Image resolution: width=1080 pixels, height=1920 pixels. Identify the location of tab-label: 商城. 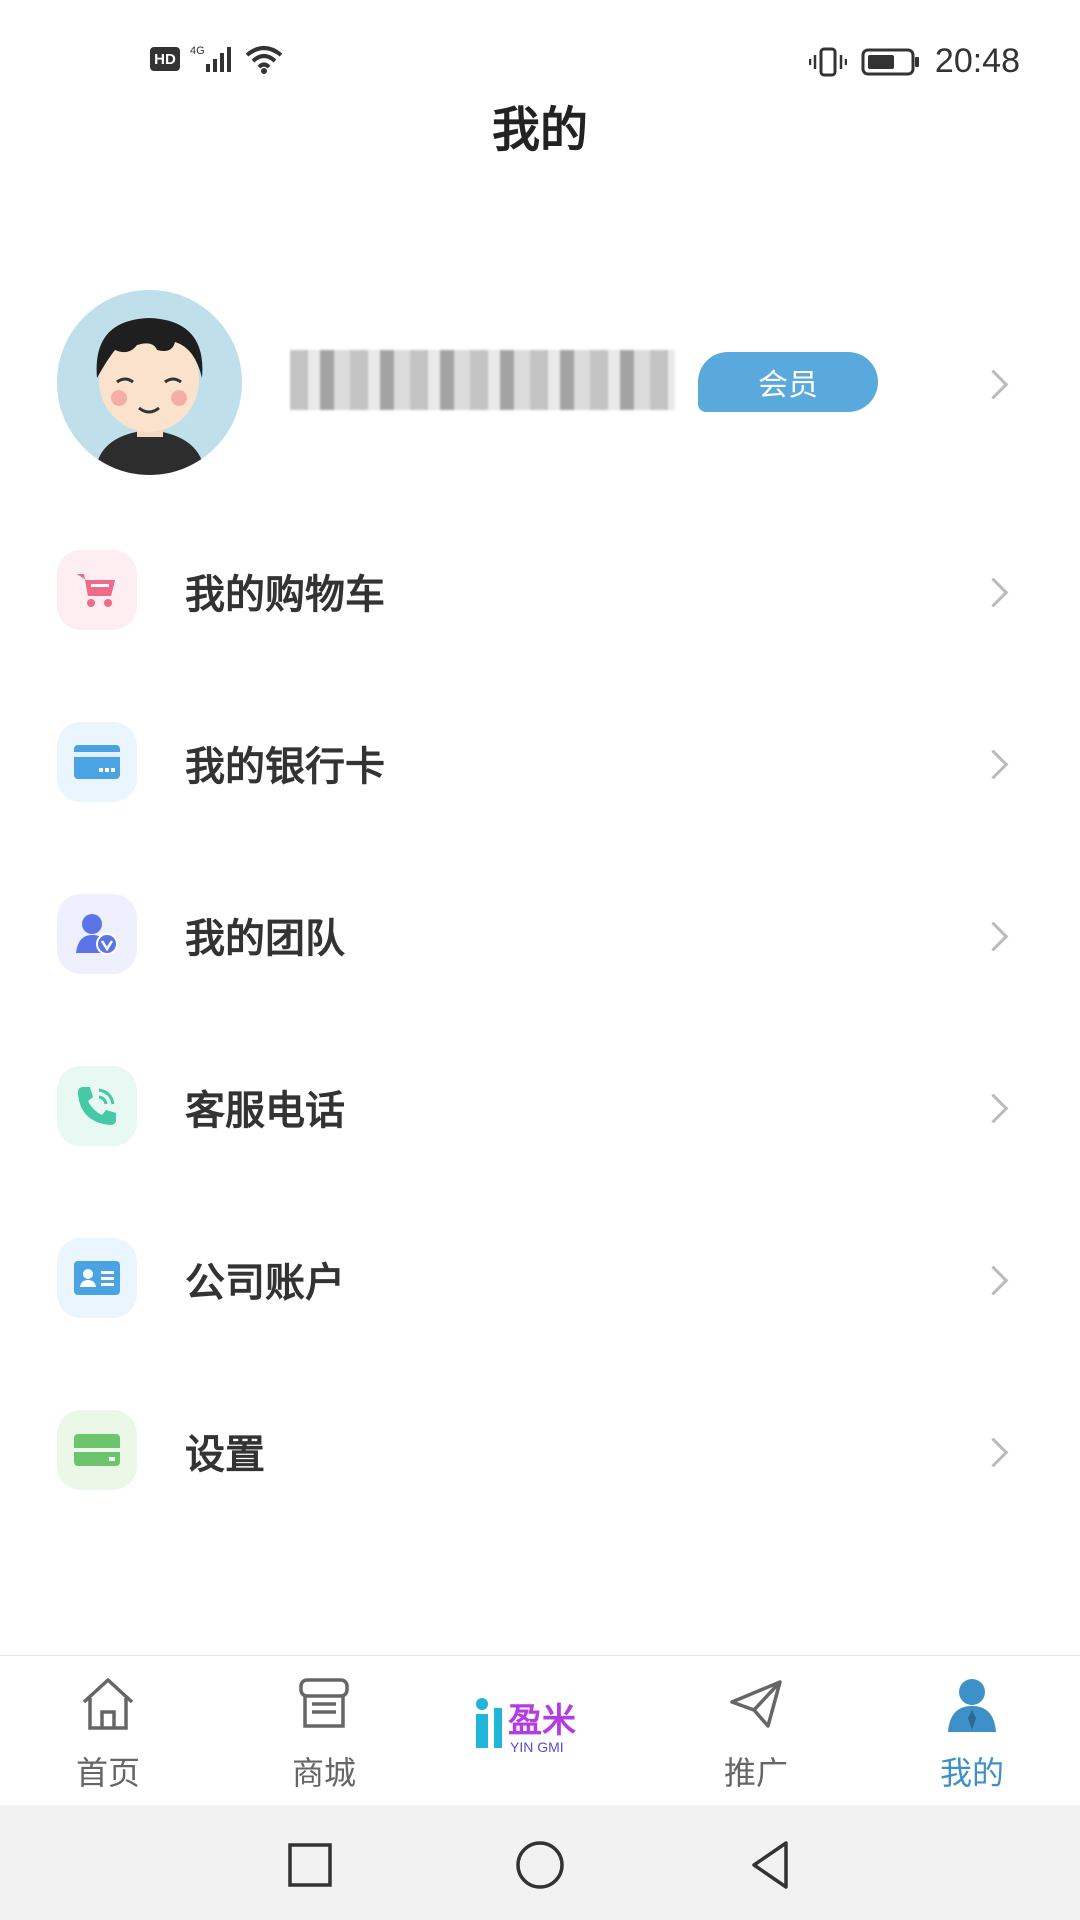
(323, 1773).